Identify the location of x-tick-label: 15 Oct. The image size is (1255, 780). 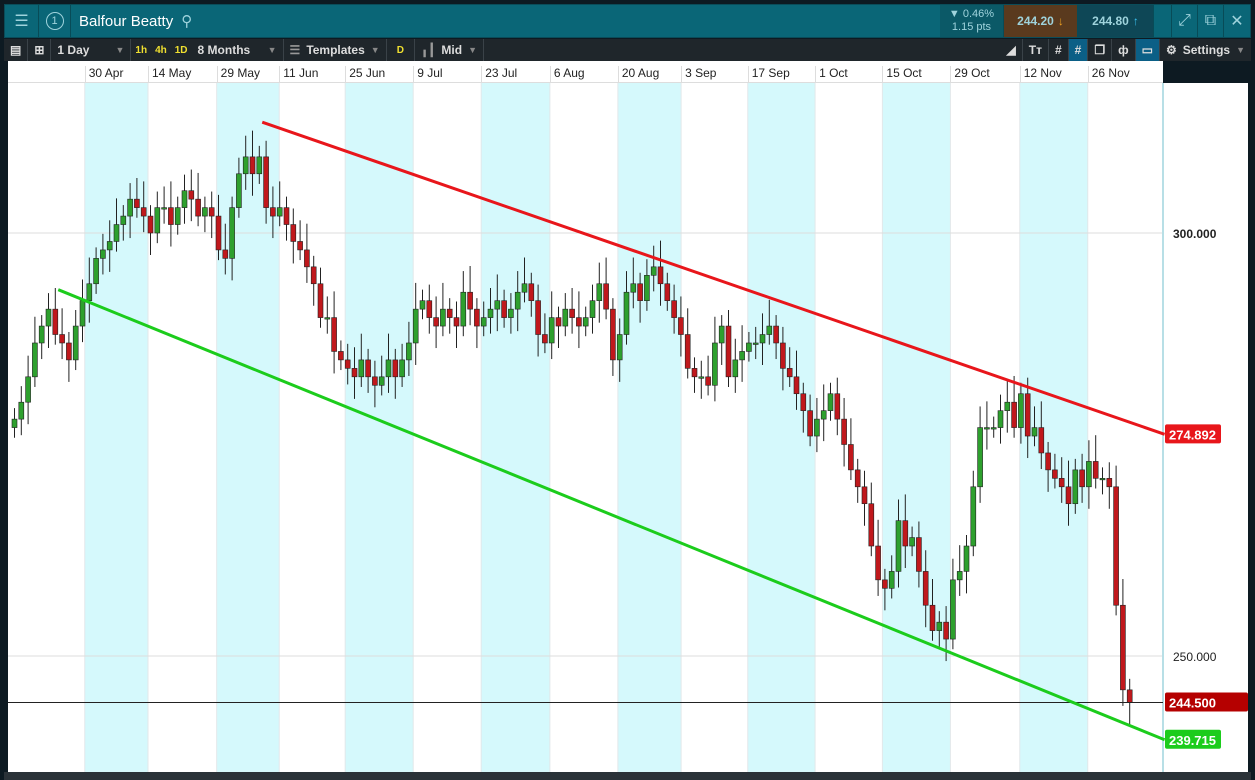
(902, 74).